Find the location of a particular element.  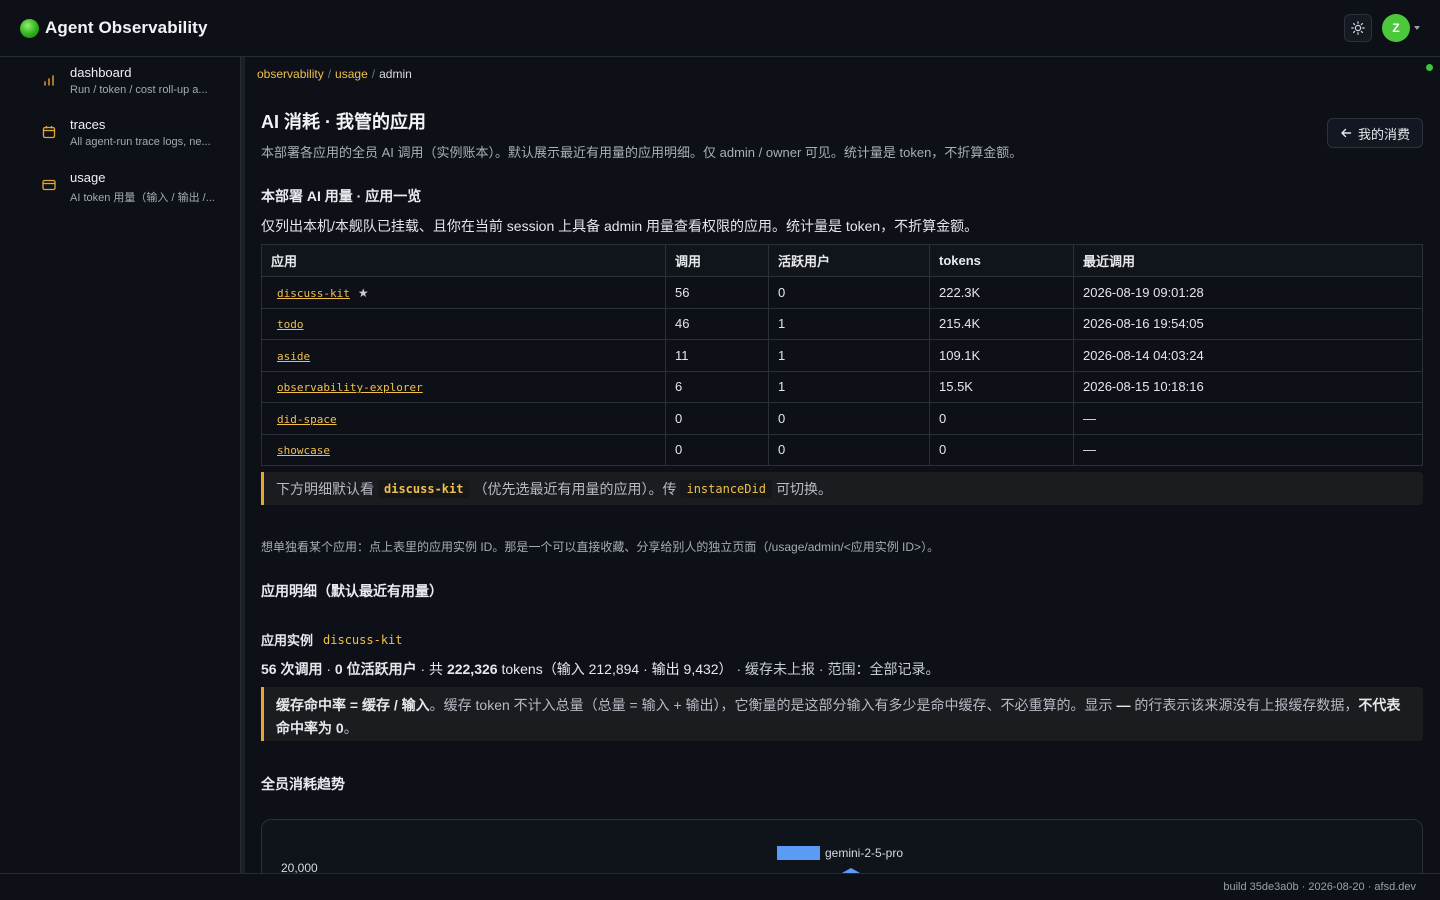

table-row: aside 11 1 109.1K 2026-08-14 04:03:24 is located at coordinates (842, 355).